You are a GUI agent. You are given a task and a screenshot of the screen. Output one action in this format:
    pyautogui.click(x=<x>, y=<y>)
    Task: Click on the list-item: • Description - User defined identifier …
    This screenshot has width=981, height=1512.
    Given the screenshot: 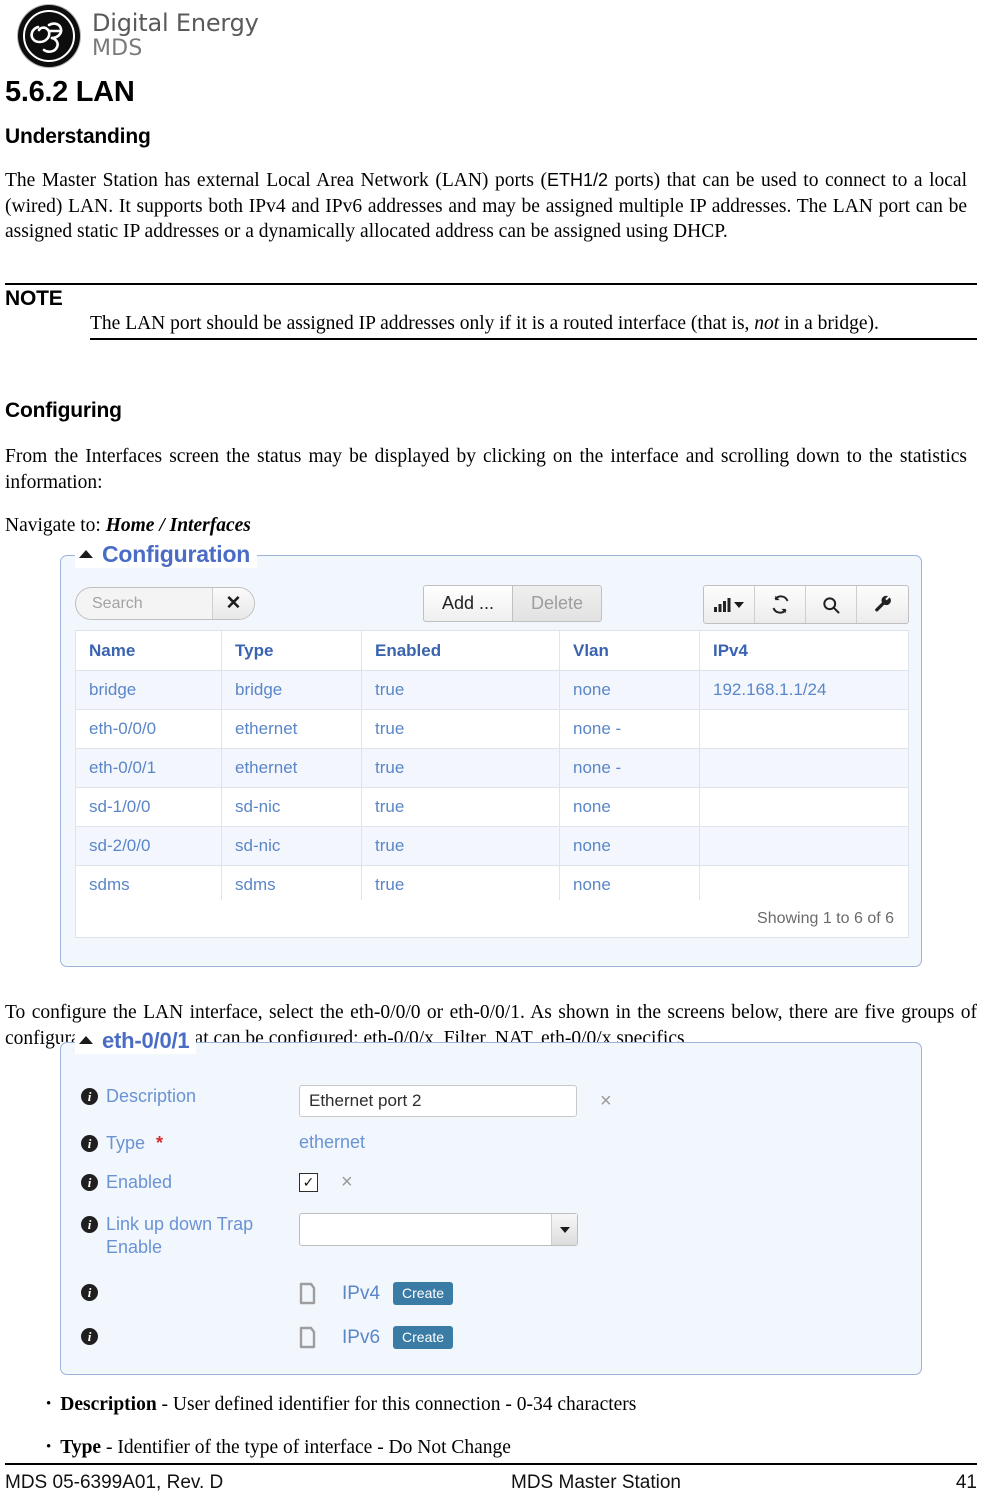 What is the action you would take?
    pyautogui.click(x=496, y=1404)
    